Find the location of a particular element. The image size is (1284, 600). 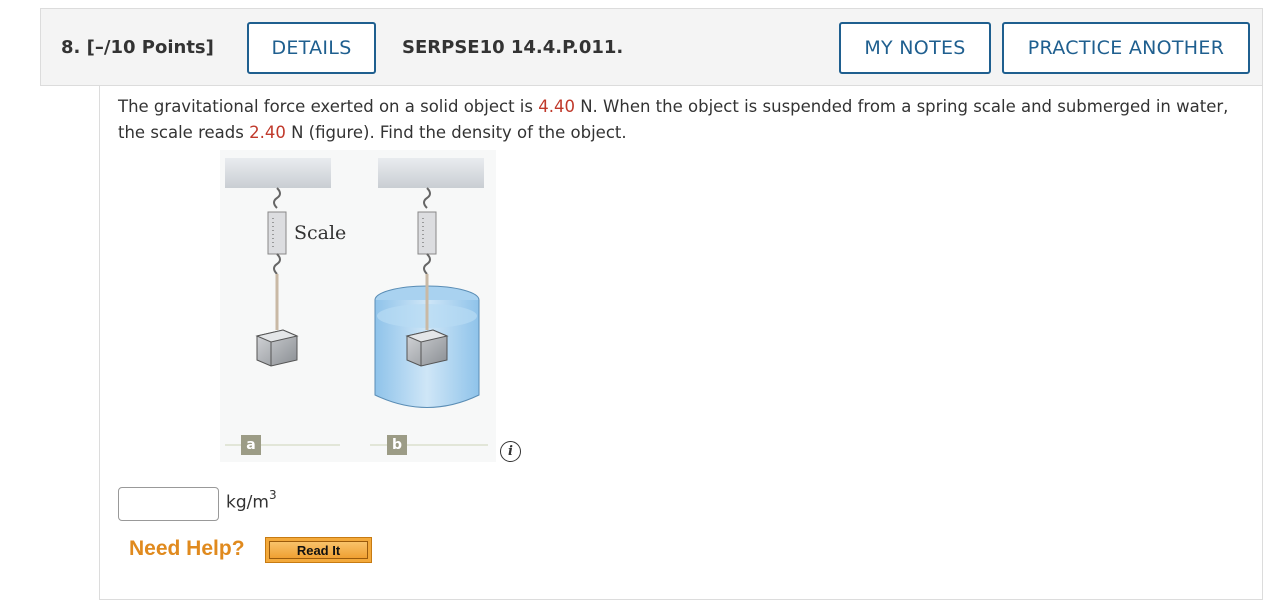

spring-scale-a is located at coordinates (277, 233).